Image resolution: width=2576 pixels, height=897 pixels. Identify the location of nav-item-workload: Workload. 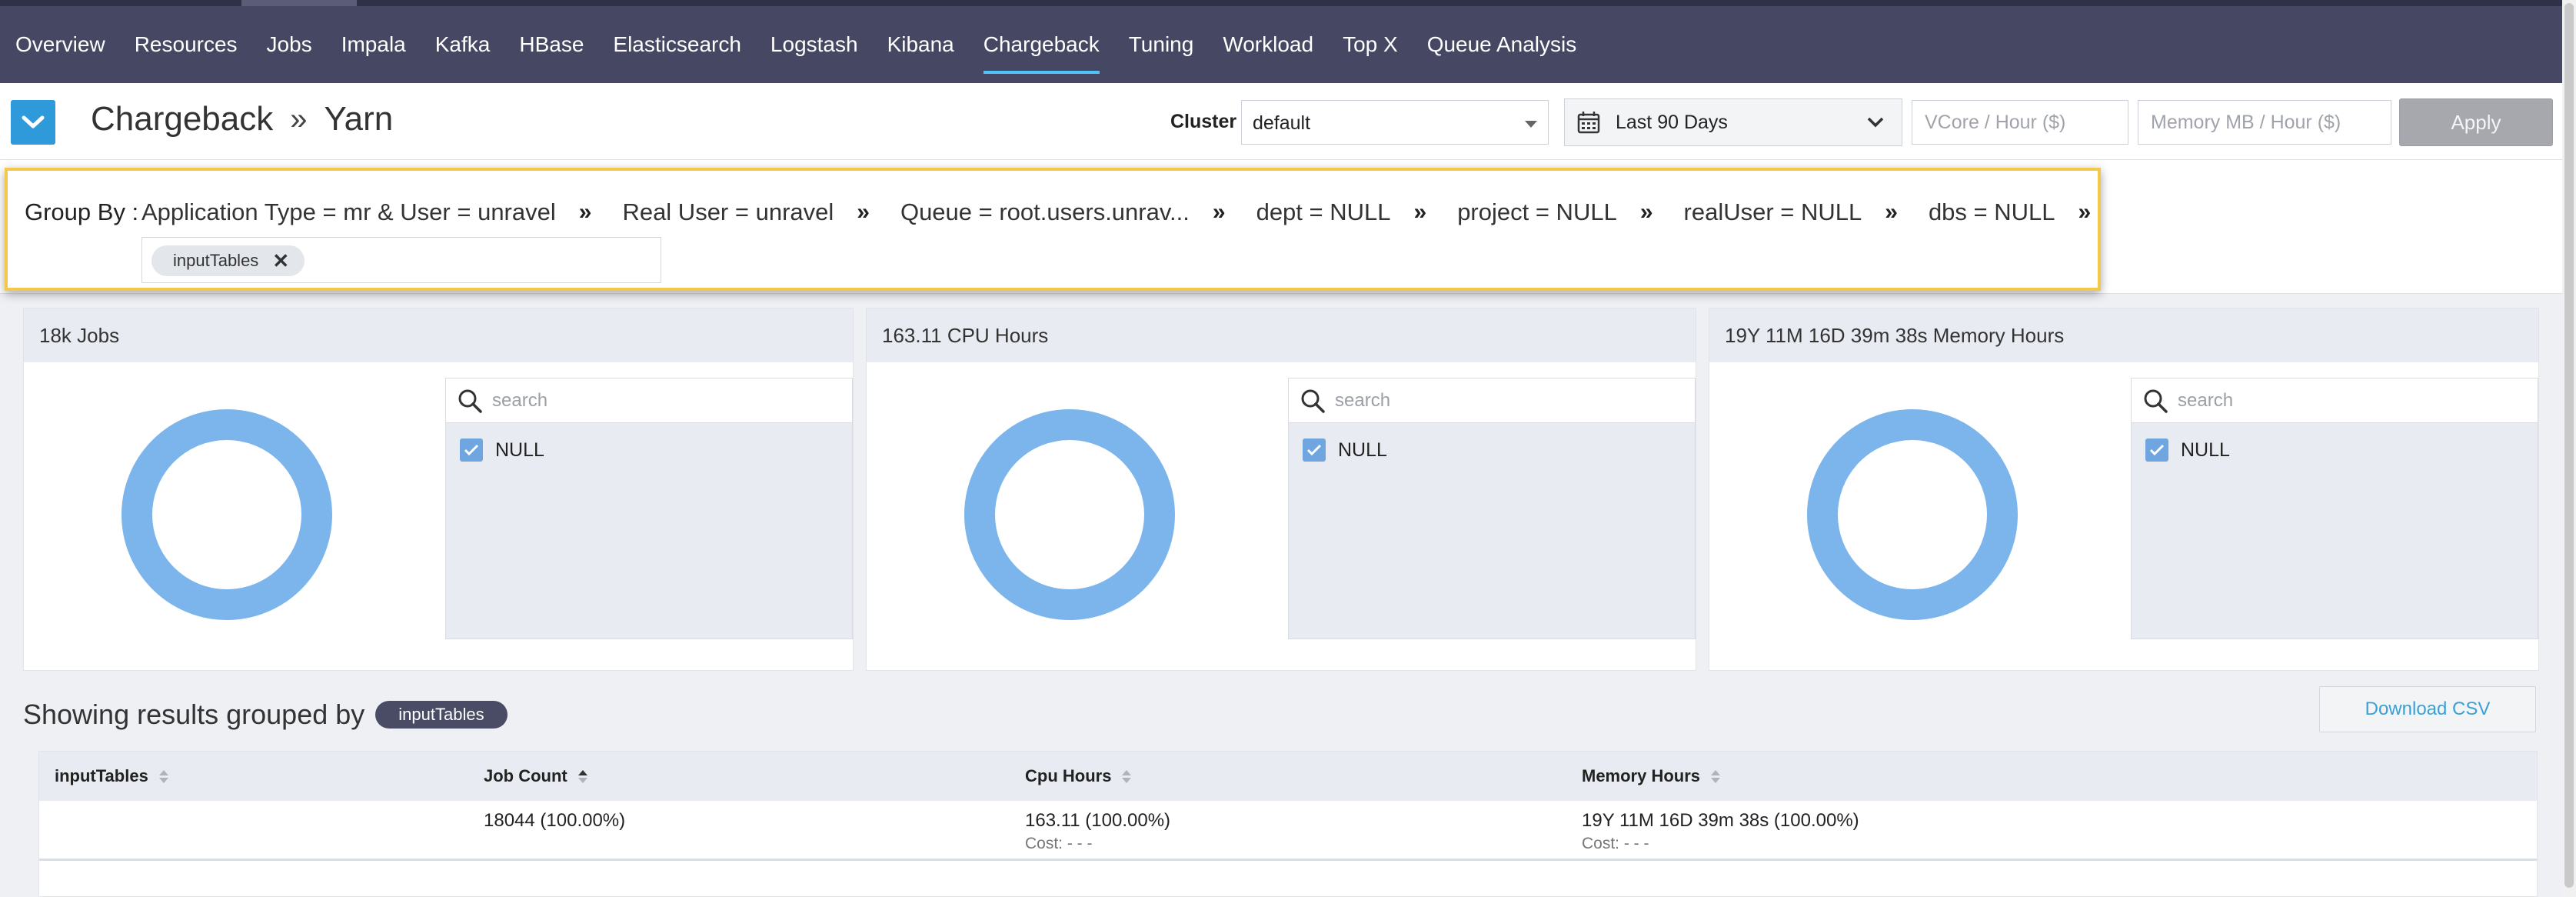
(1268, 44).